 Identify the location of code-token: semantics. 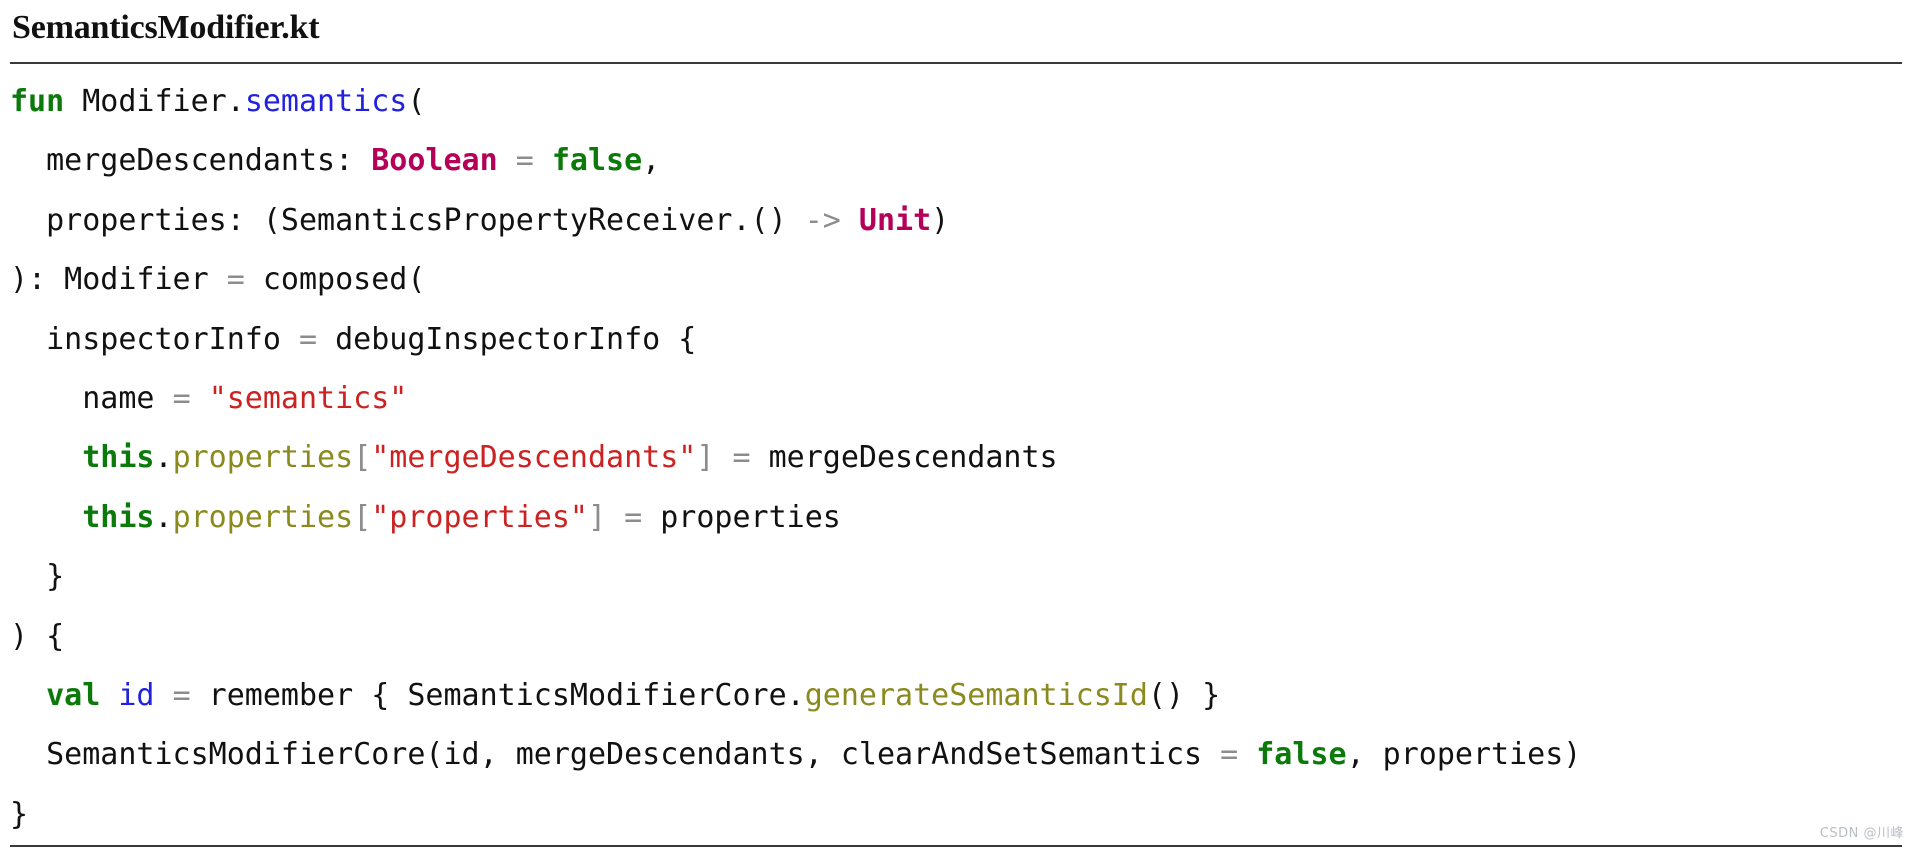
(326, 101).